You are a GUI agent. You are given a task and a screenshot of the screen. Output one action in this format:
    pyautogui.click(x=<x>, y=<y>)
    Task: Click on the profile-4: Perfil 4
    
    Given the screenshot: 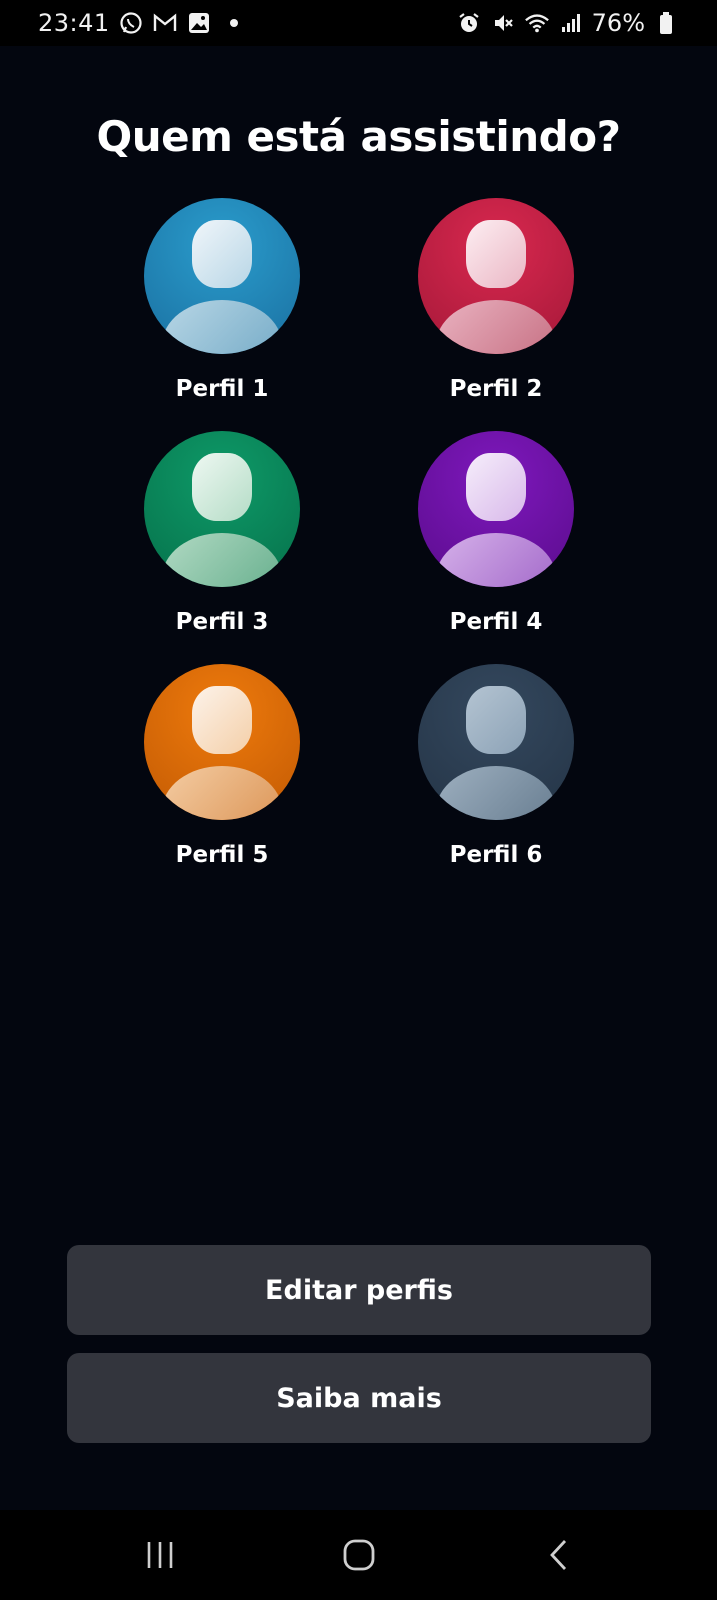 What is the action you would take?
    pyautogui.click(x=496, y=533)
    